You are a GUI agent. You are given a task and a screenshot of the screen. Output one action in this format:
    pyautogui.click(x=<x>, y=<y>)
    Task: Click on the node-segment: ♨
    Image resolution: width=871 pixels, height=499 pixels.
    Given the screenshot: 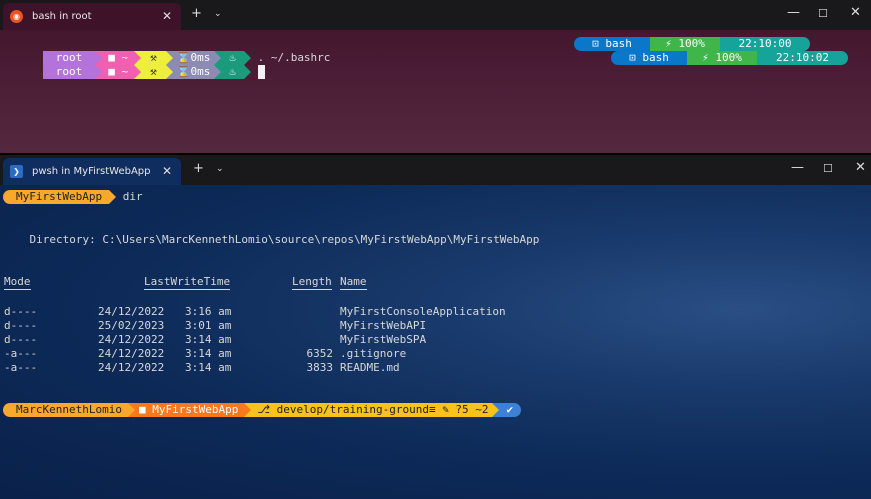 What is the action you would take?
    pyautogui.click(x=232, y=72)
    